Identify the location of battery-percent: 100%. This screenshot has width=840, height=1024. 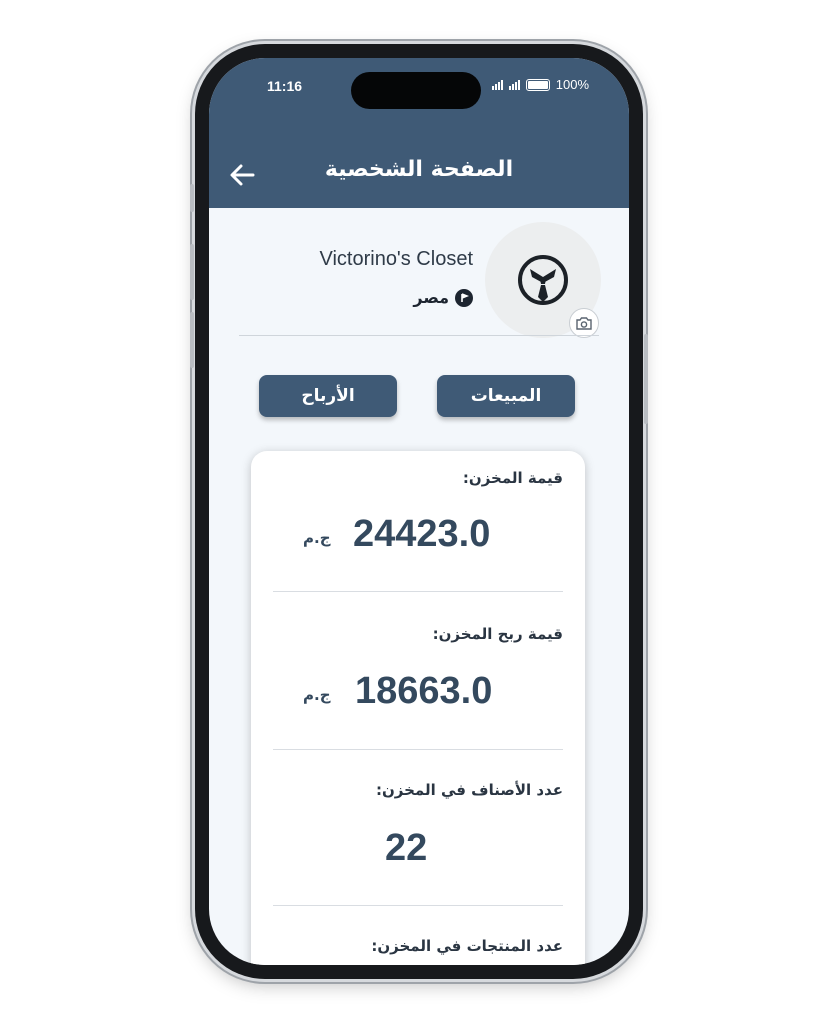
(572, 84).